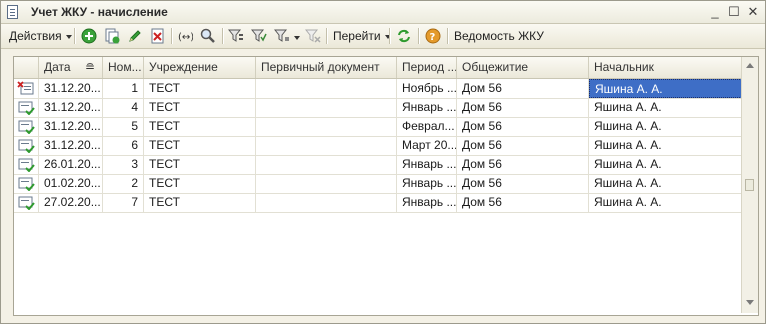  What do you see at coordinates (123, 145) in the screenshot?
I see `cell-number: 6` at bounding box center [123, 145].